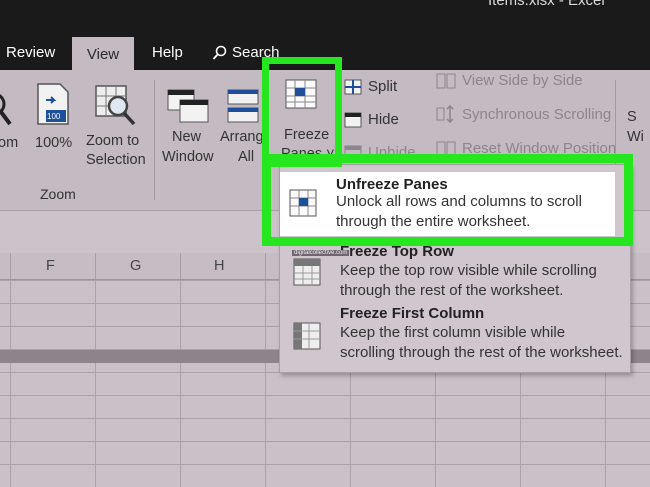  I want to click on split-button: Split, so click(370, 86).